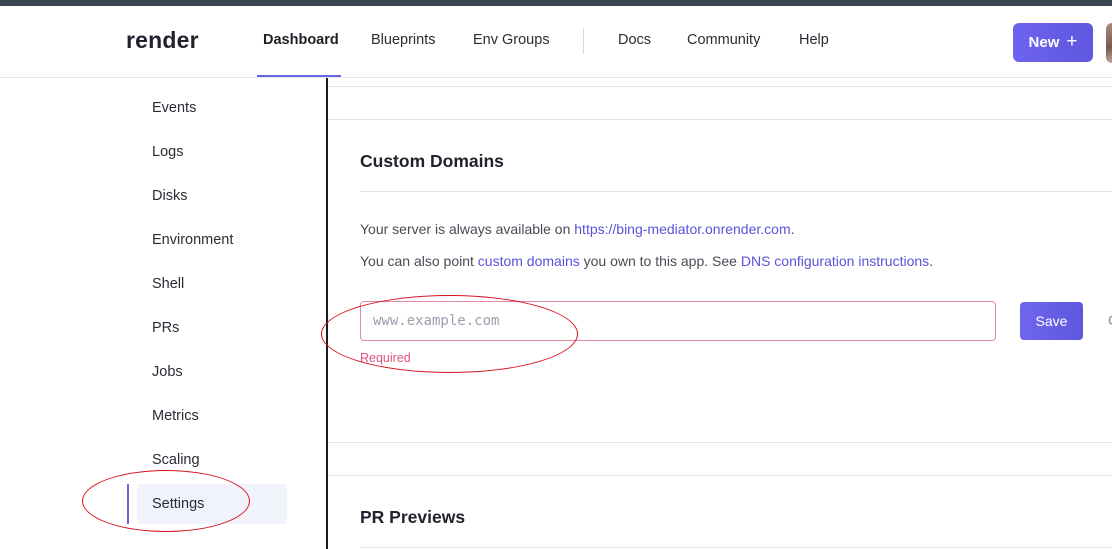  What do you see at coordinates (169, 196) in the screenshot?
I see `sidebar-item-disks: Disks` at bounding box center [169, 196].